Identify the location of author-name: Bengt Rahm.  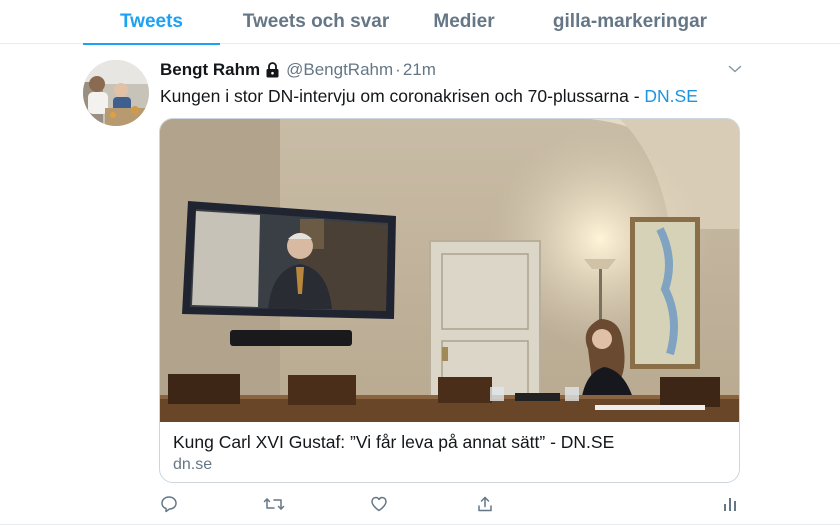
(210, 70).